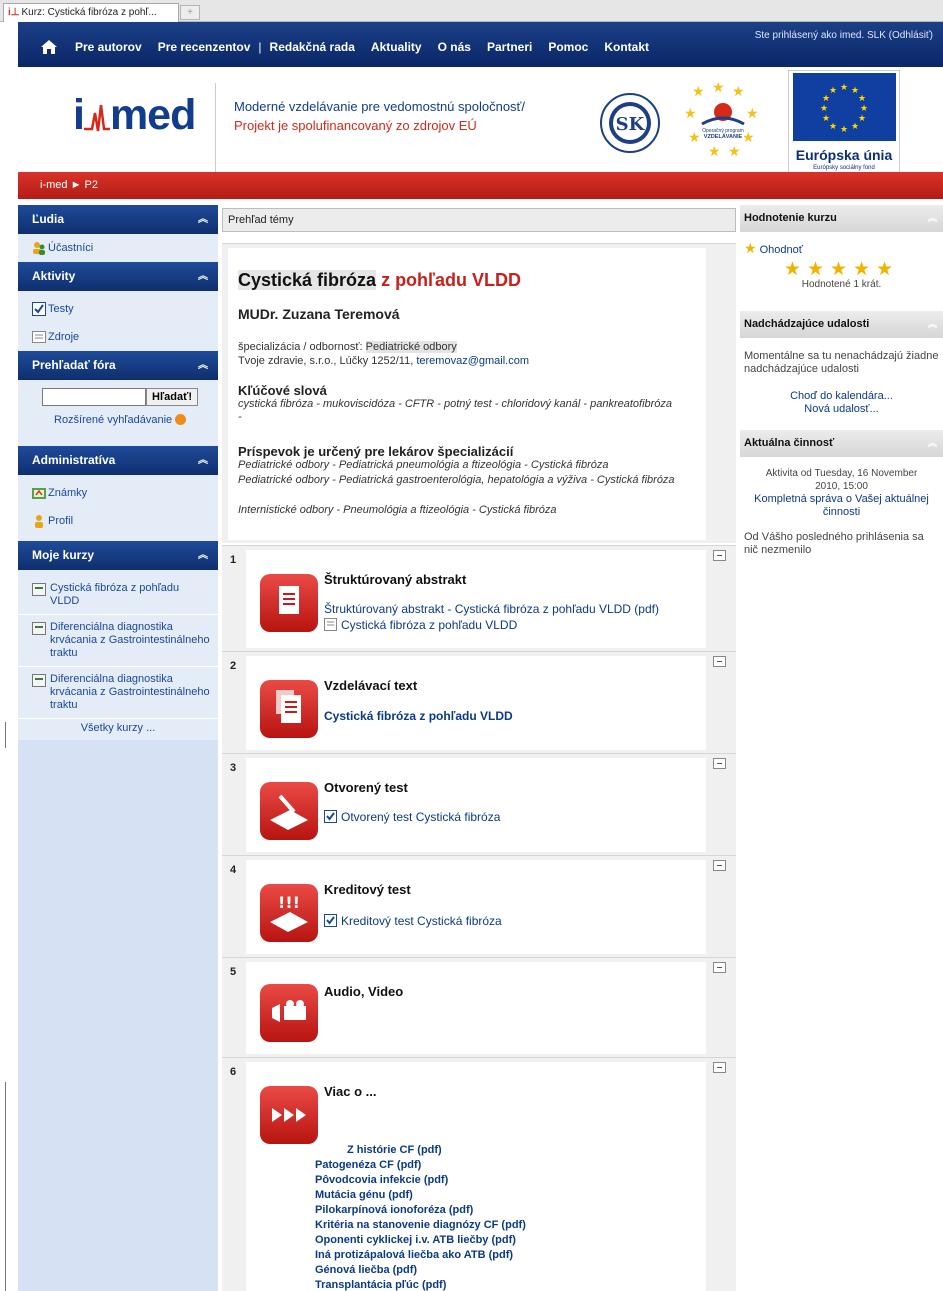 This screenshot has width=943, height=1291. What do you see at coordinates (54, 185) in the screenshot?
I see `breadcrumb-root: i-med` at bounding box center [54, 185].